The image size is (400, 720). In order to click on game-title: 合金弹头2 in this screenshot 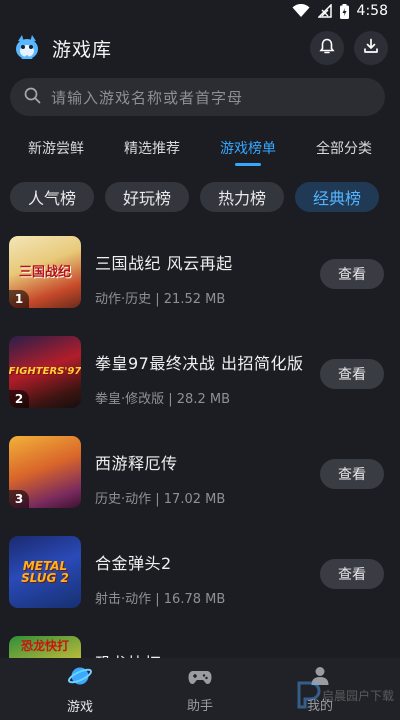, I will do `click(133, 563)`.